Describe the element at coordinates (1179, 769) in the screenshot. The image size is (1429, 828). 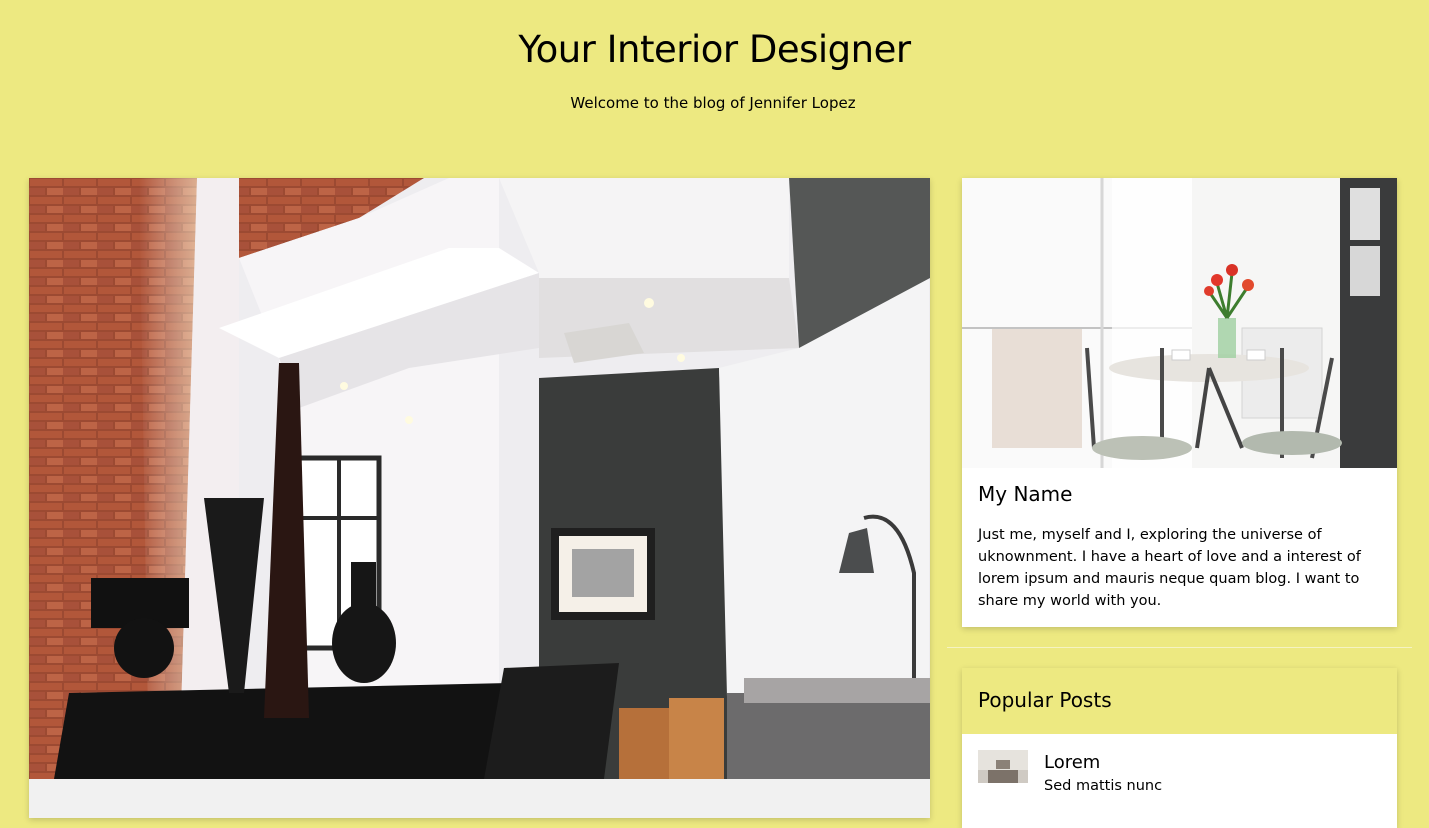
I see `popular-post-item: Lorem Sed mattis nunc` at that location.